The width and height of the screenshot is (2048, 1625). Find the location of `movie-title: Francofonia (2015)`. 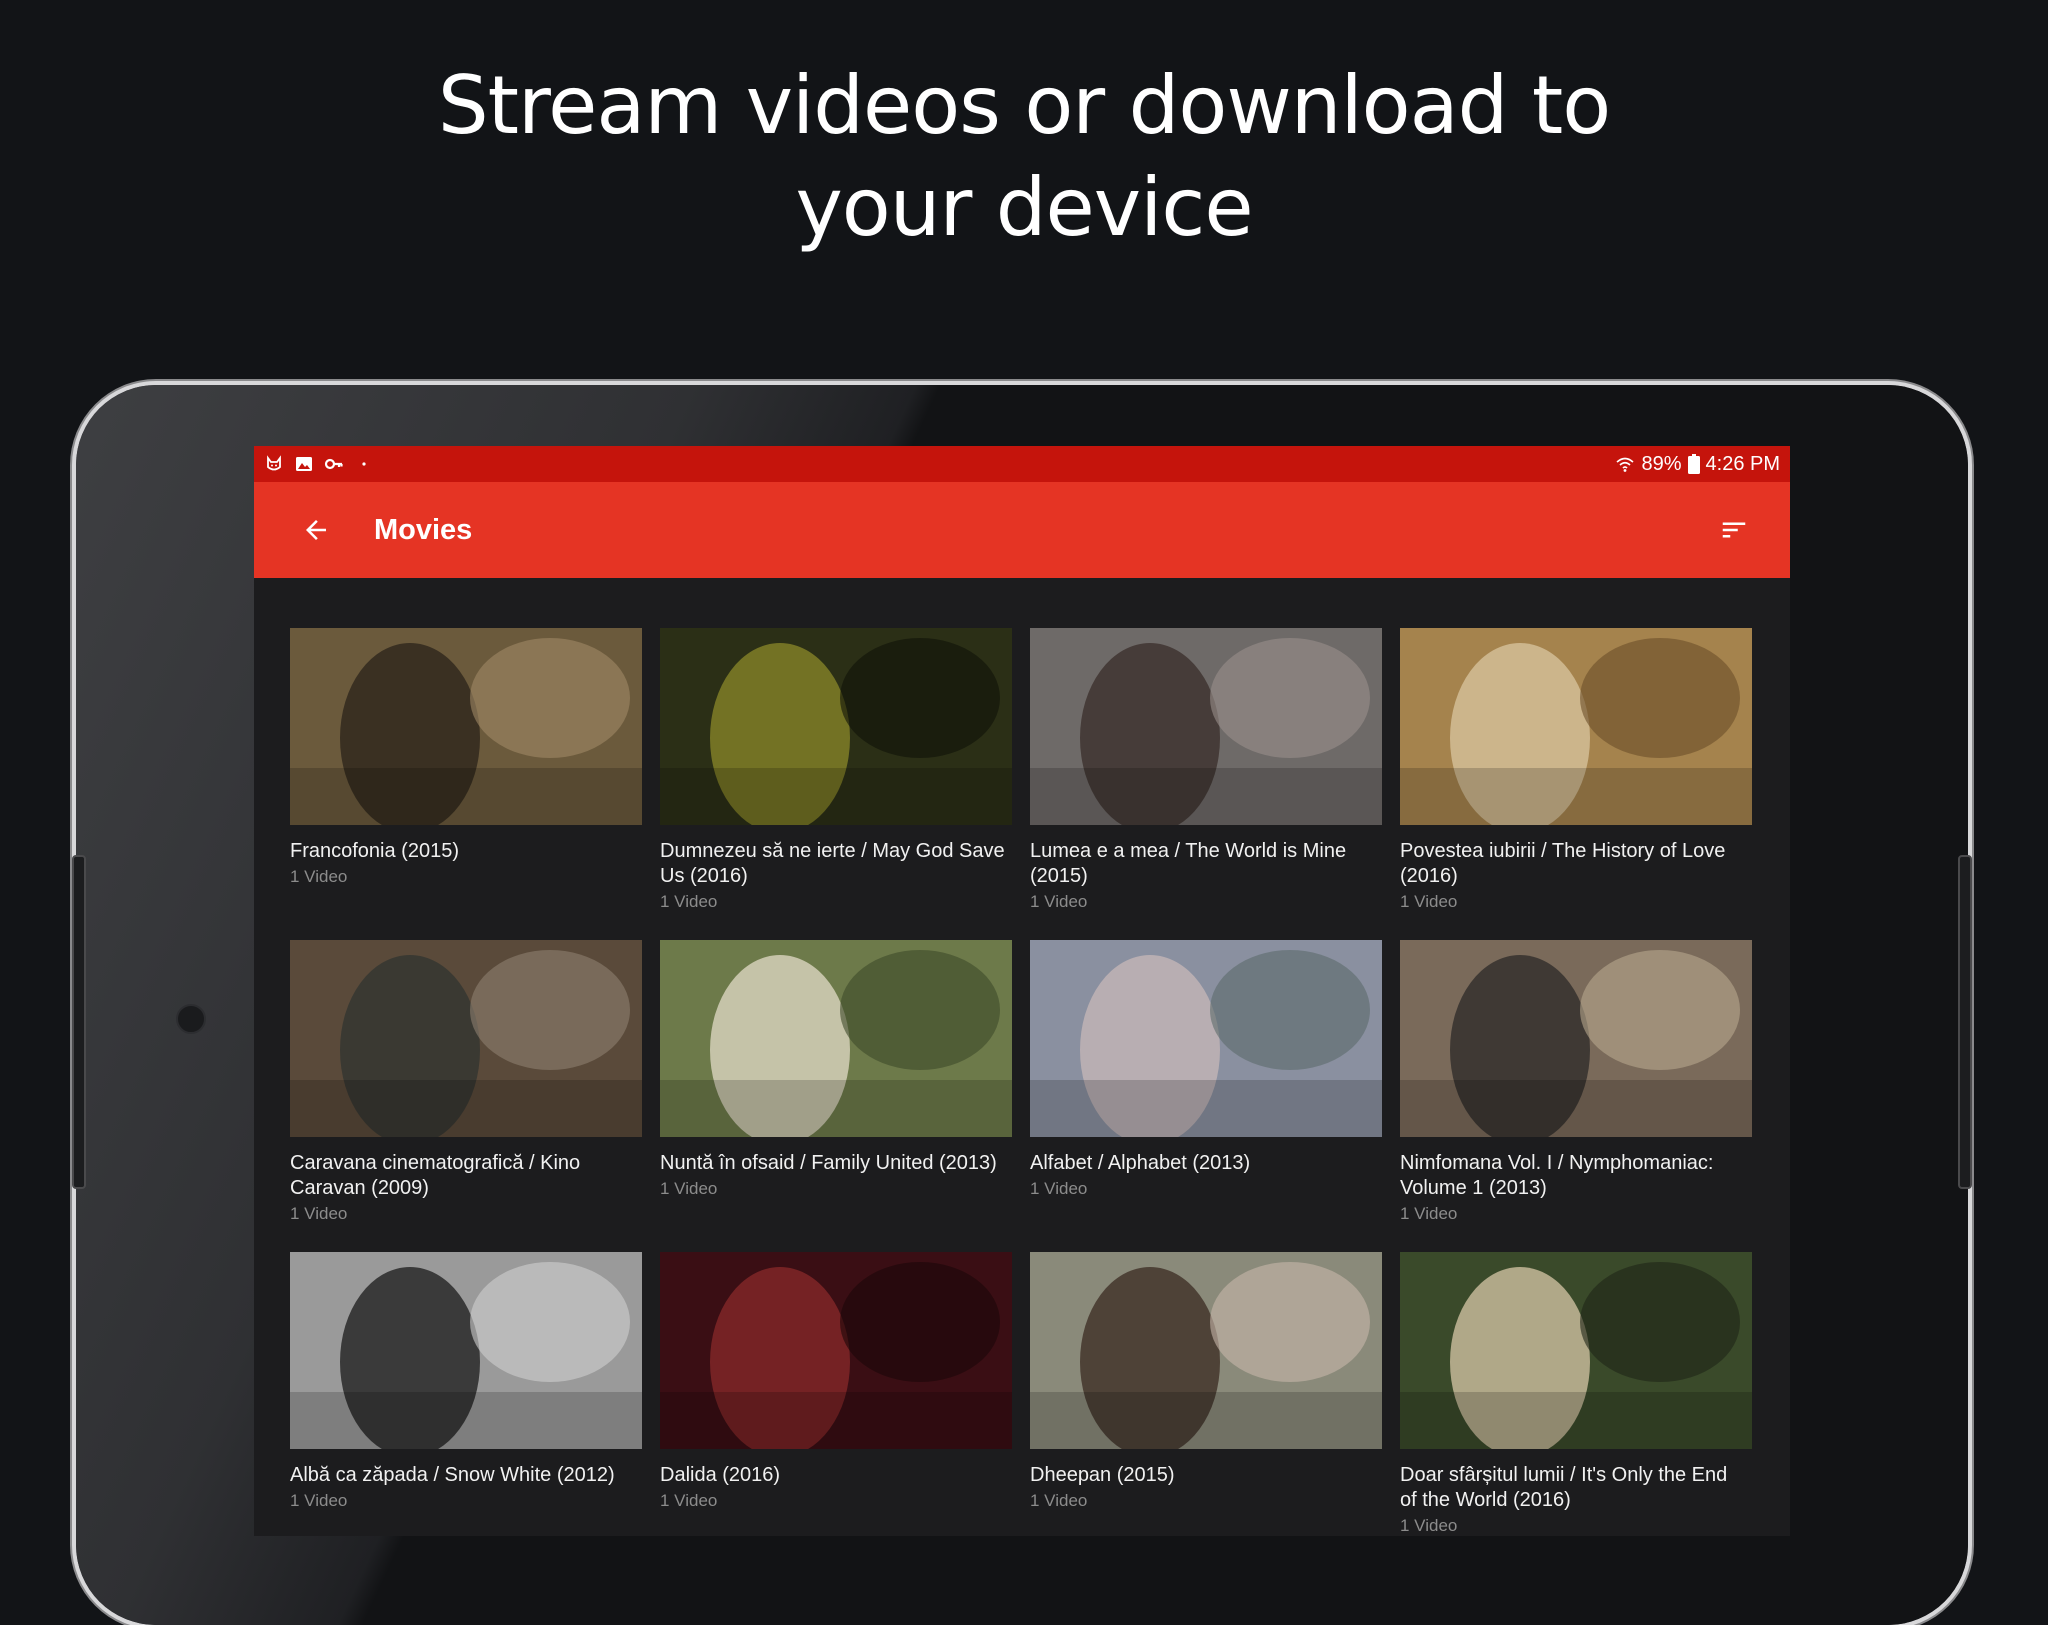

movie-title: Francofonia (2015) is located at coordinates (374, 851).